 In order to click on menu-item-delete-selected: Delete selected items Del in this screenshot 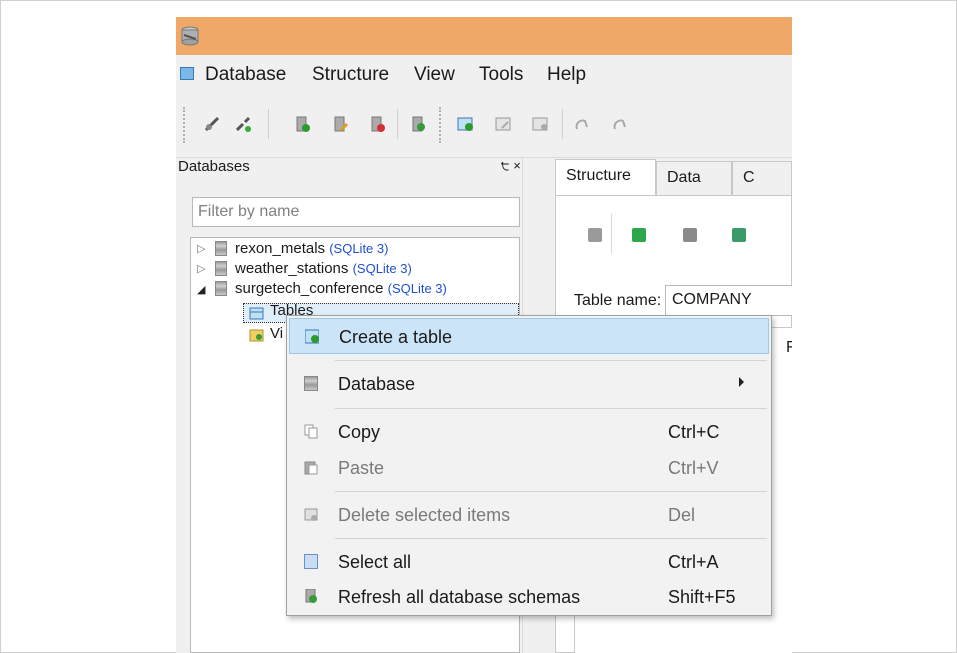, I will do `click(529, 515)`.